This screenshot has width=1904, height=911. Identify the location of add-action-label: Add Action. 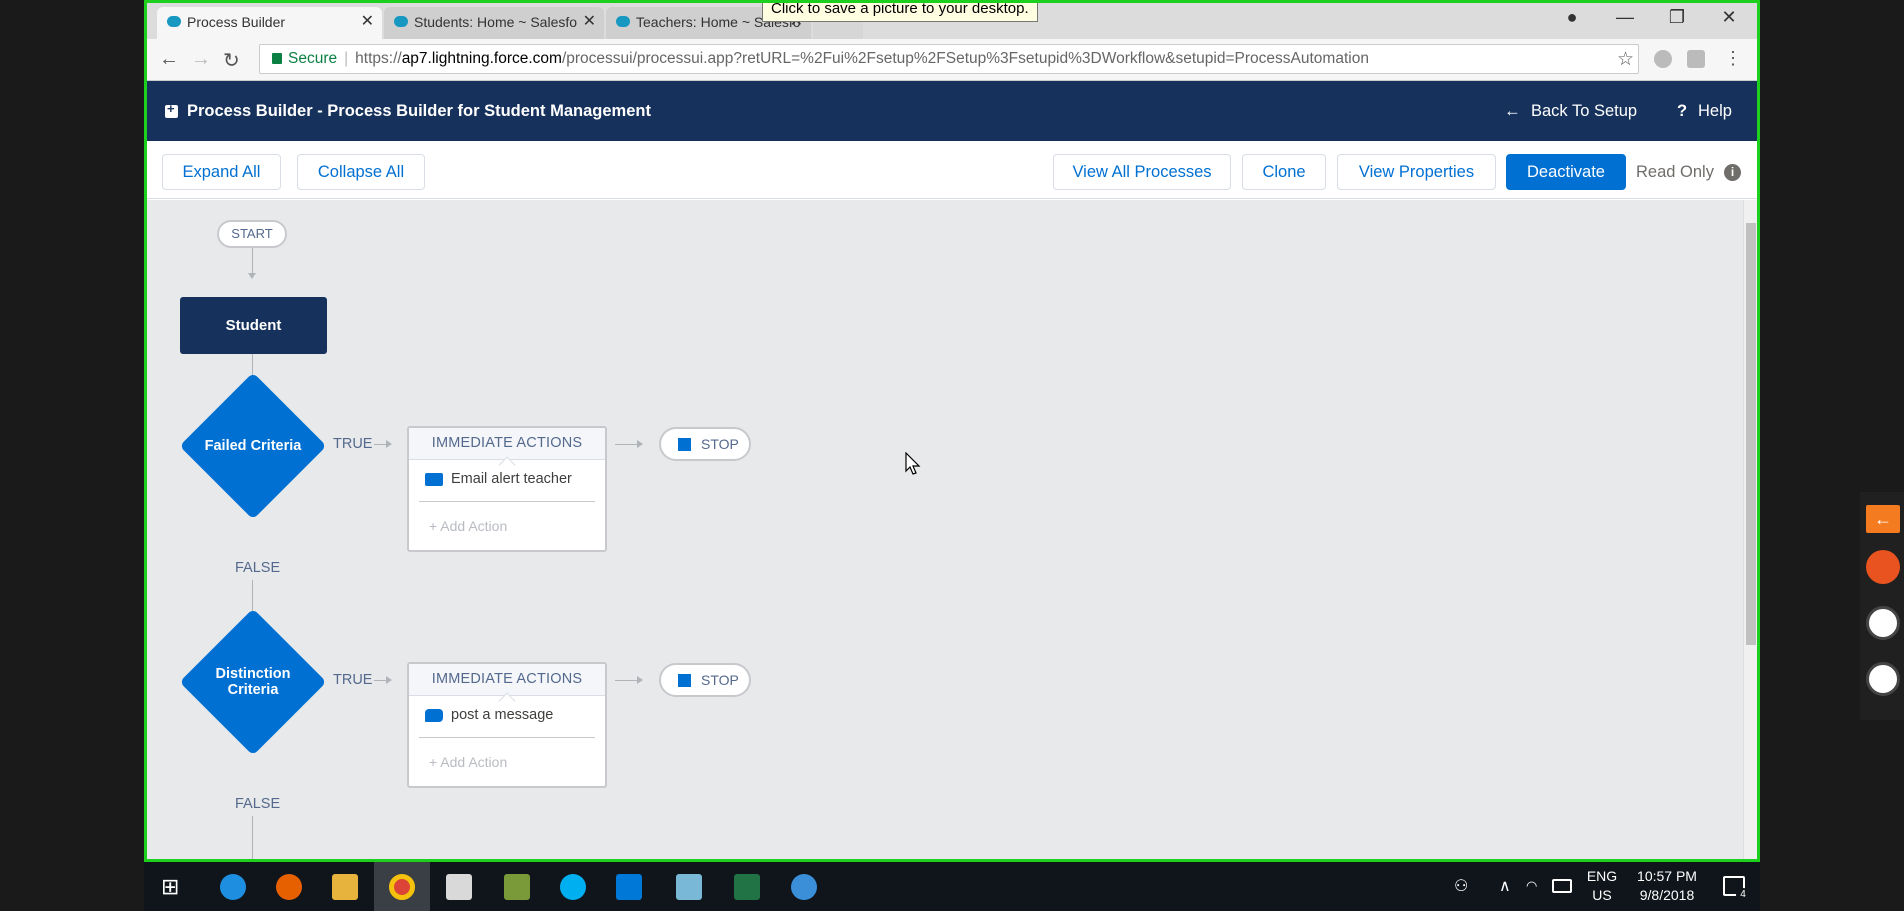
(474, 526).